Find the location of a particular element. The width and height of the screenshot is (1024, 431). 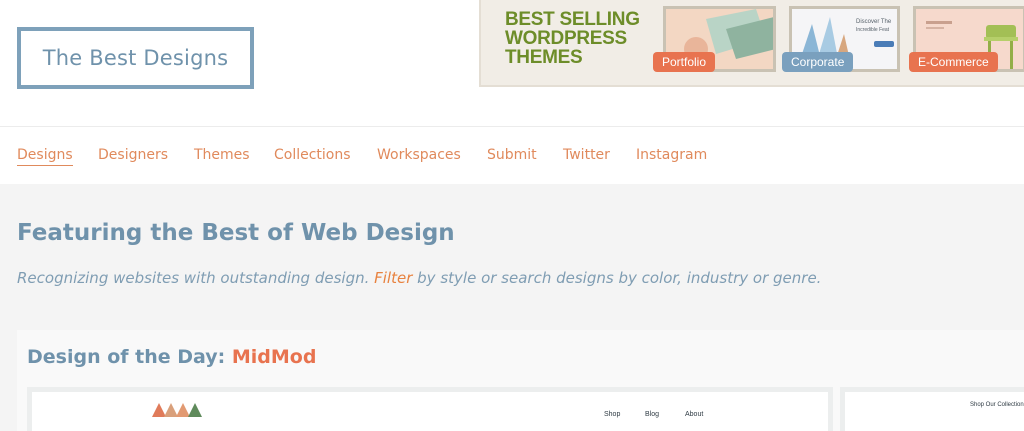

nav-item-workspaces: Workspaces is located at coordinates (419, 155).